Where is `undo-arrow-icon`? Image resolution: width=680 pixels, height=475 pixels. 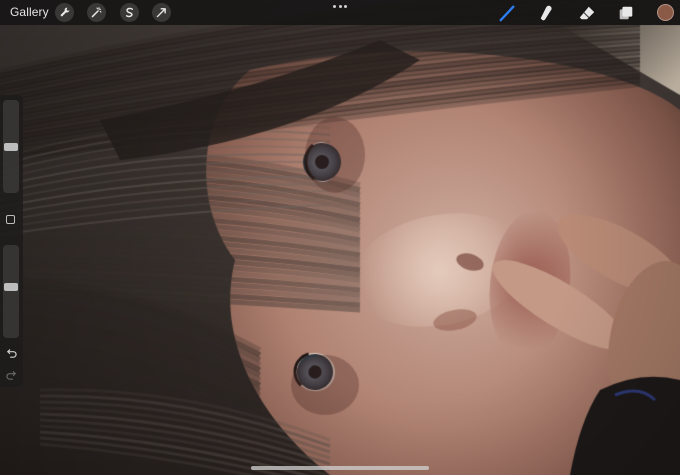
undo-arrow-icon is located at coordinates (11, 353).